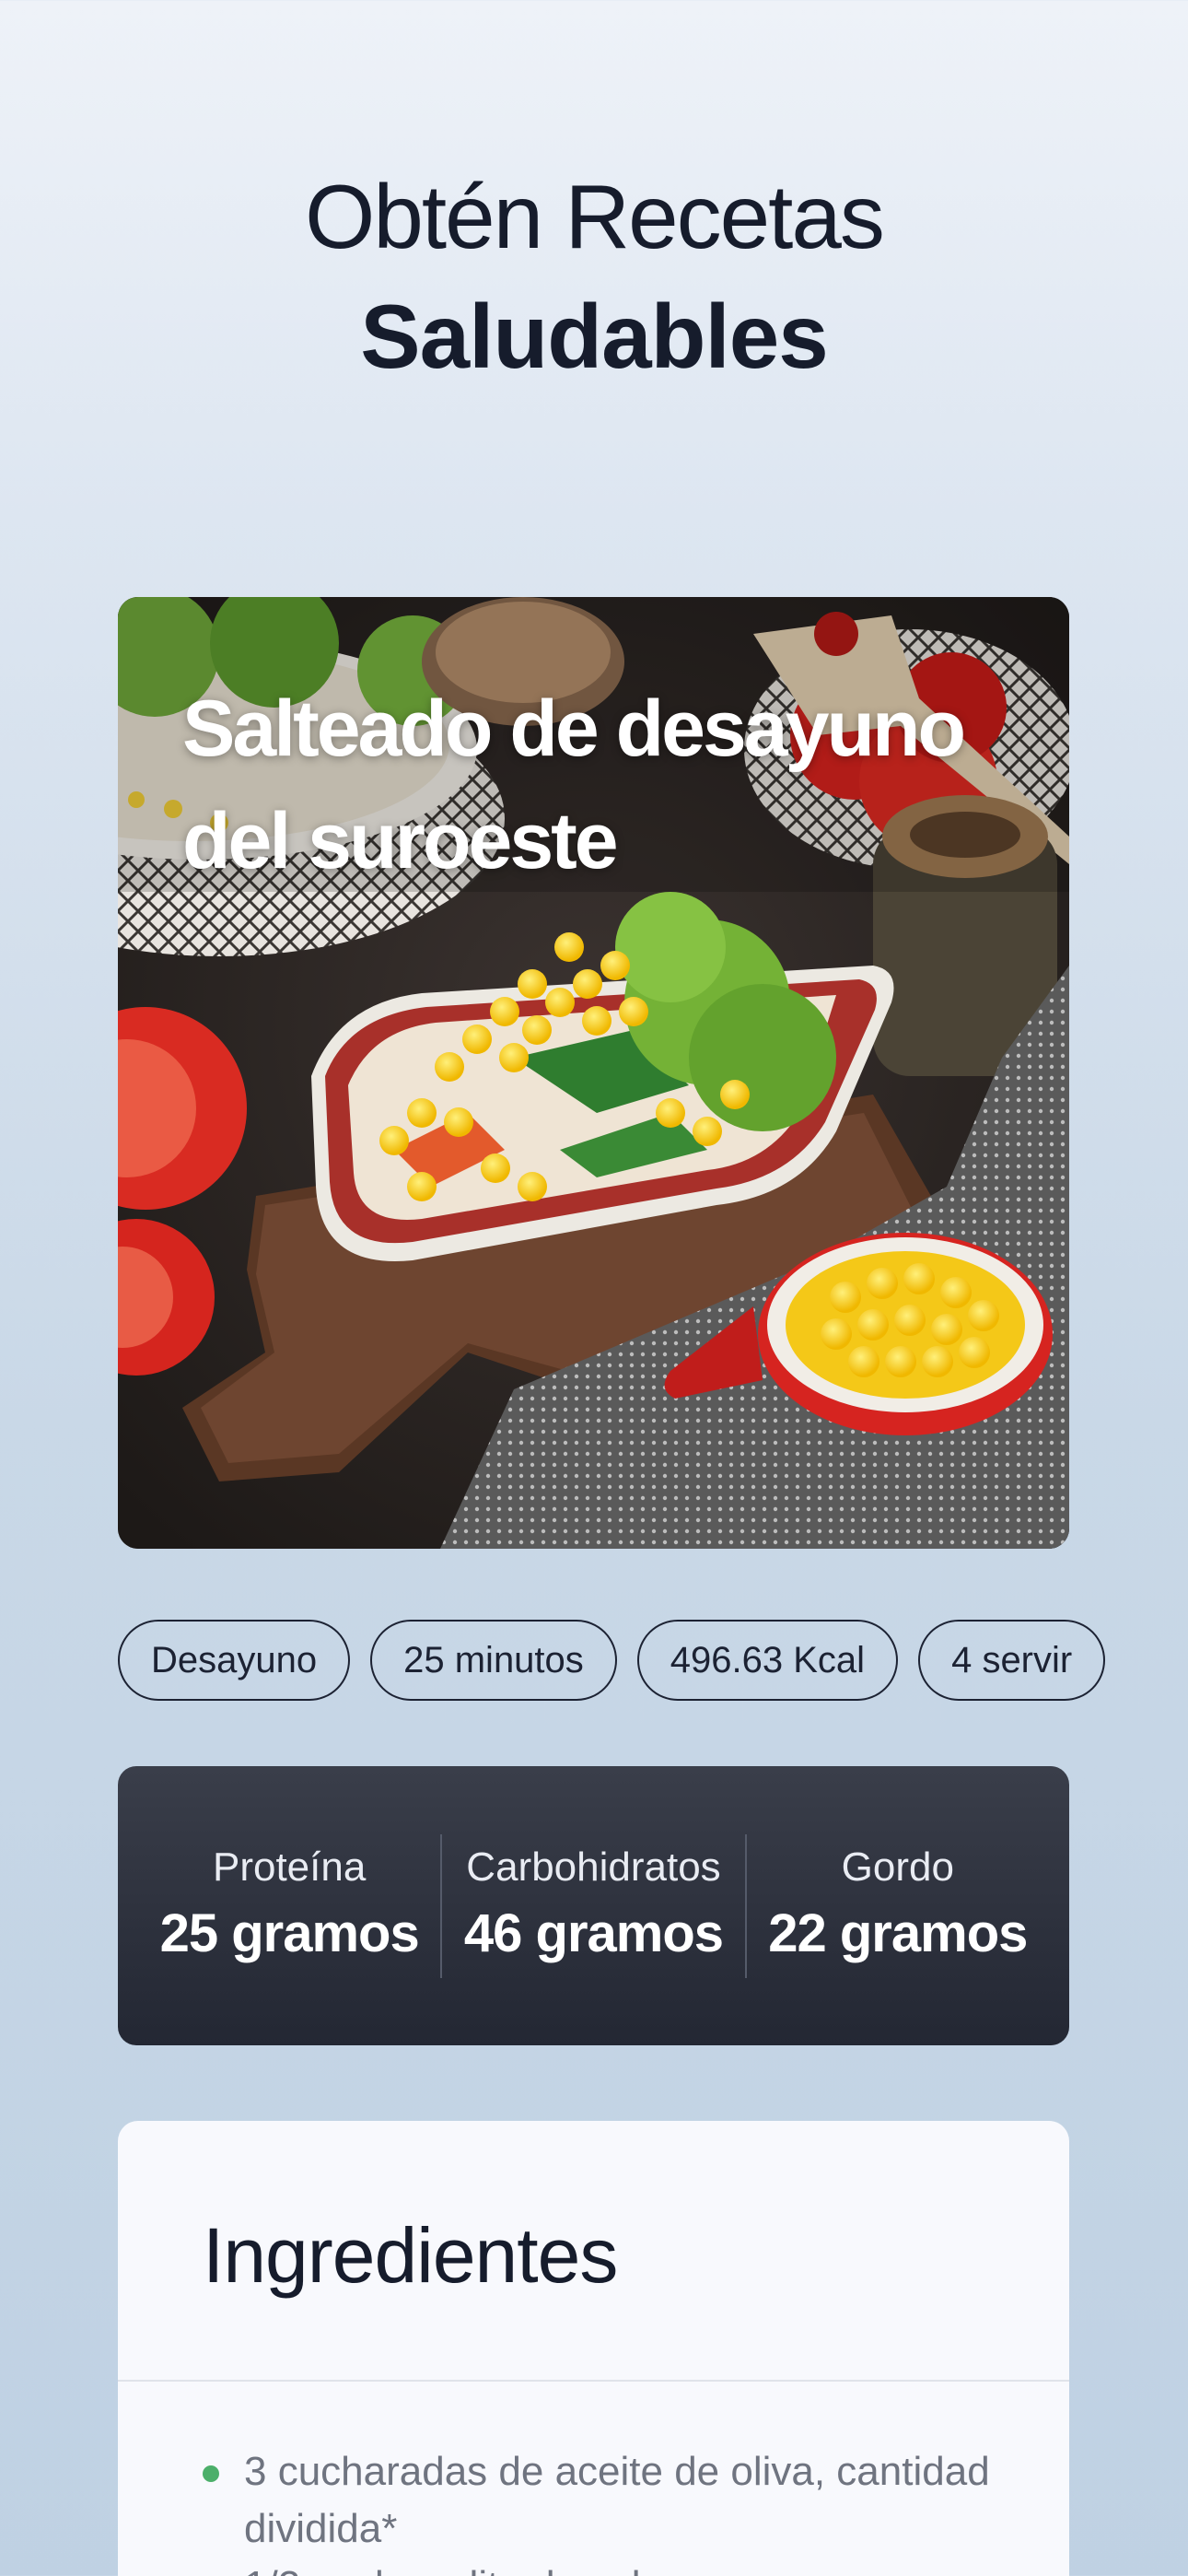 The height and width of the screenshot is (2576, 1188). I want to click on nutrition-carbs-label: Carbohidratos, so click(593, 1867).